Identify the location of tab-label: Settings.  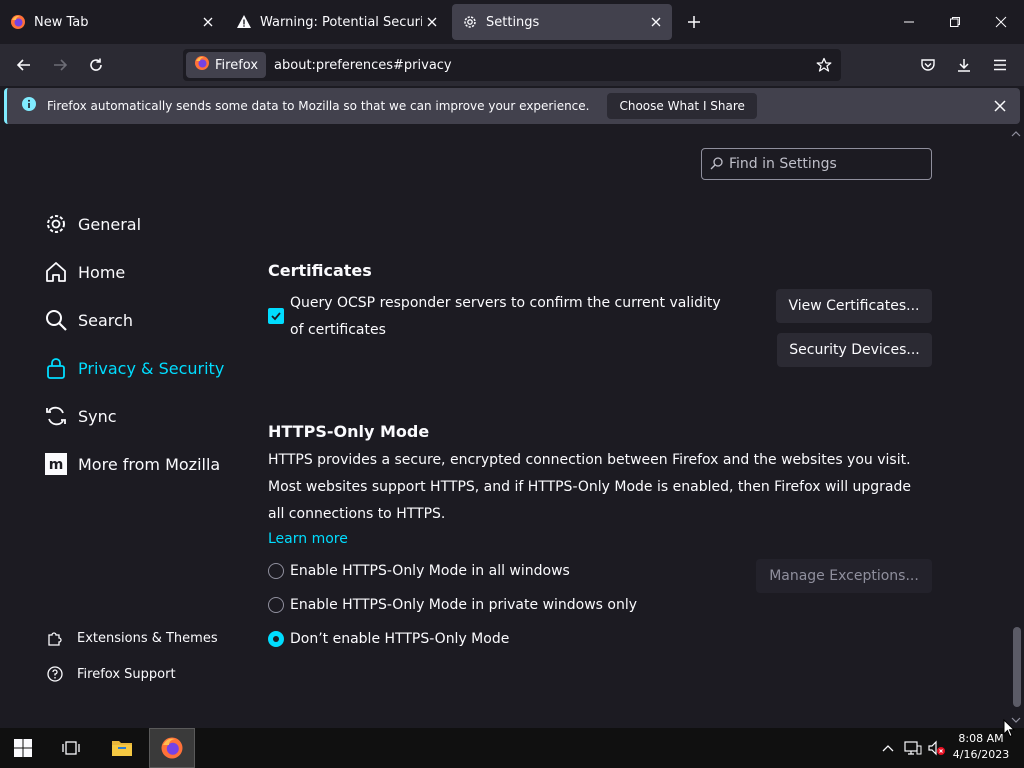
(513, 22).